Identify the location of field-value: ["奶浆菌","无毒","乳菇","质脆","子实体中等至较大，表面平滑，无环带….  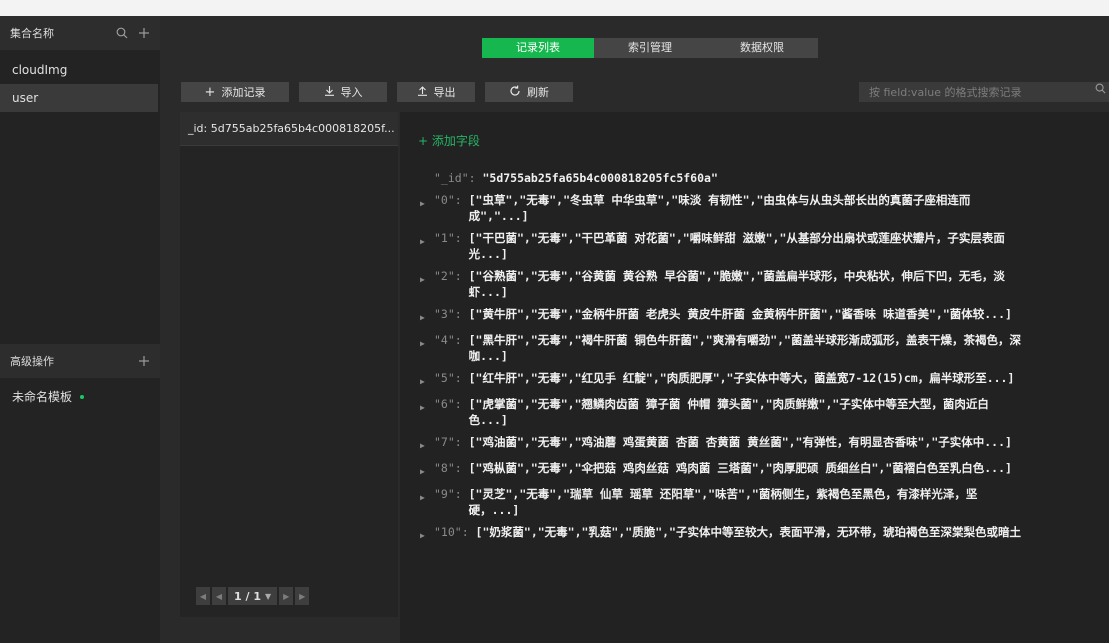
(748, 532).